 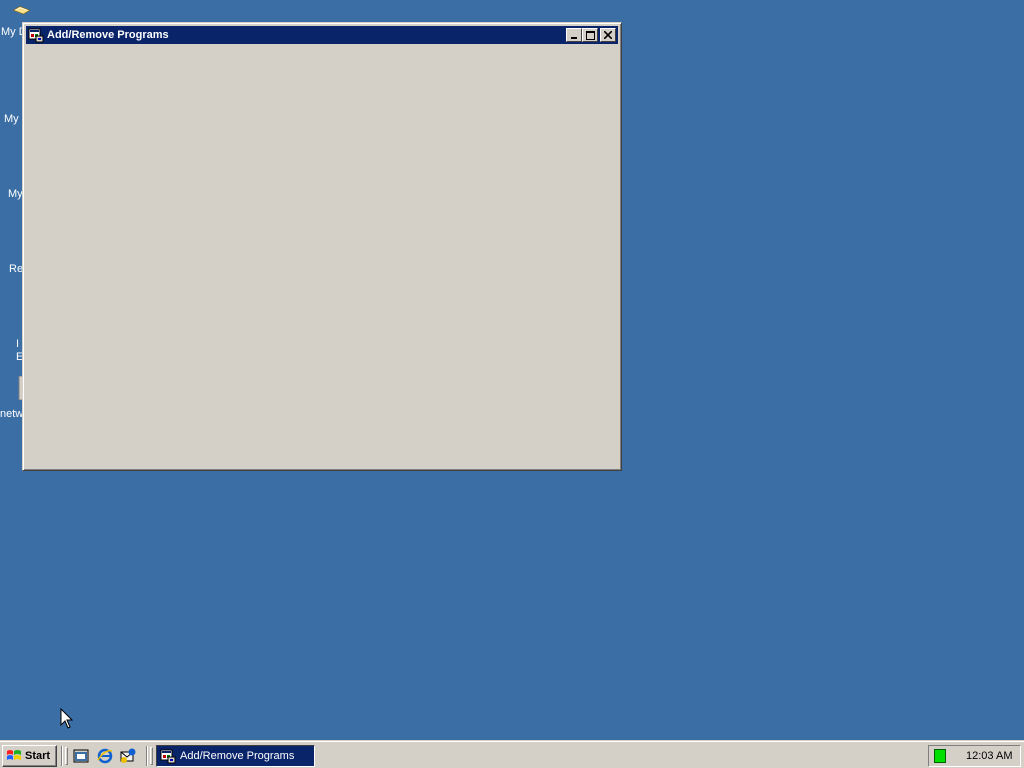 I want to click on minimize-button, so click(x=574, y=35).